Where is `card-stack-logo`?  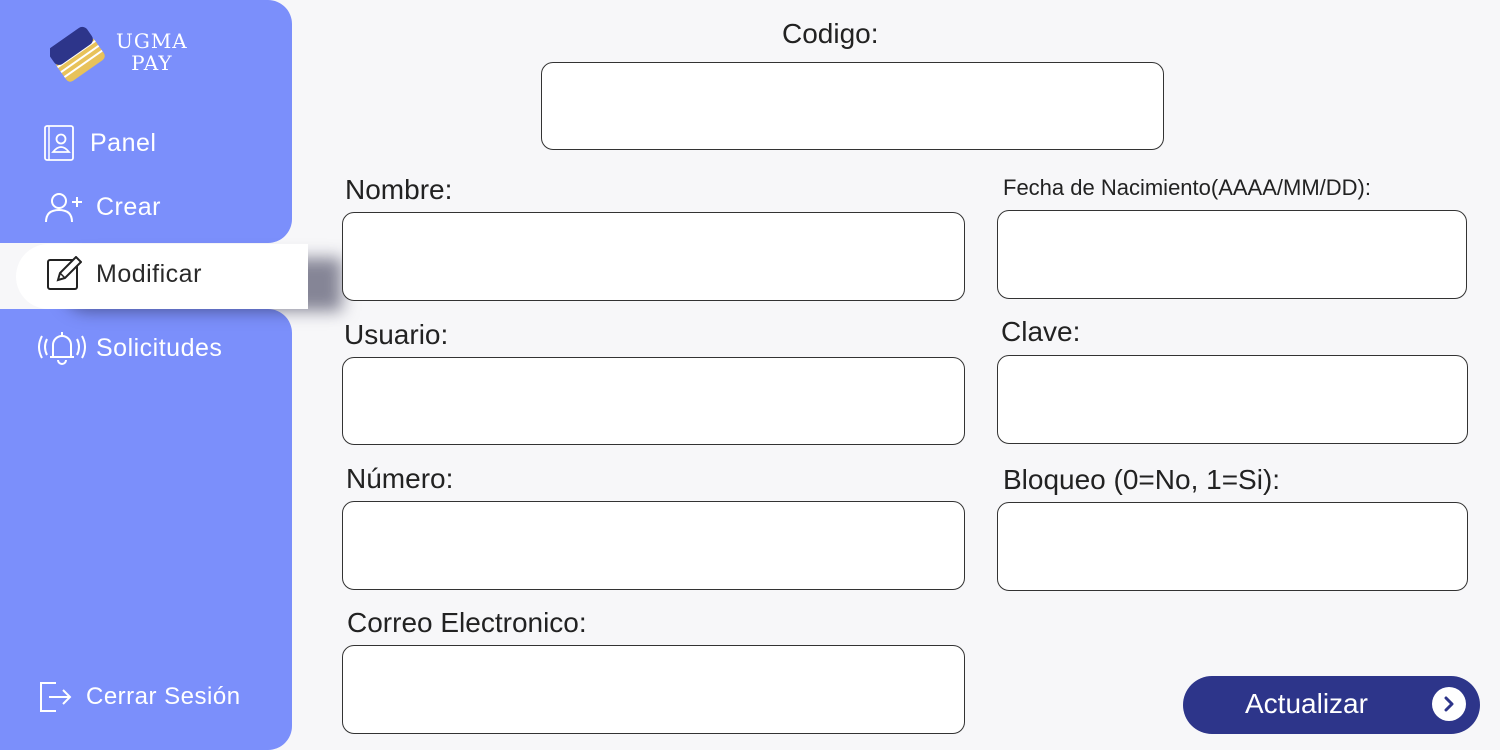 card-stack-logo is located at coordinates (76, 54).